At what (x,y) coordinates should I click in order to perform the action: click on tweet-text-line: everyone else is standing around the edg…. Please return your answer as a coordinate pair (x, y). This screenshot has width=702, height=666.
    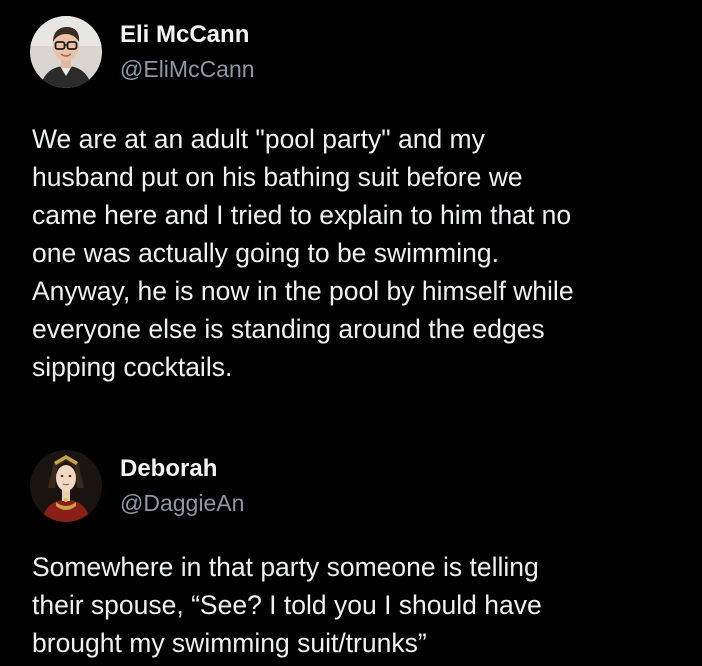
    Looking at the image, I should click on (288, 329).